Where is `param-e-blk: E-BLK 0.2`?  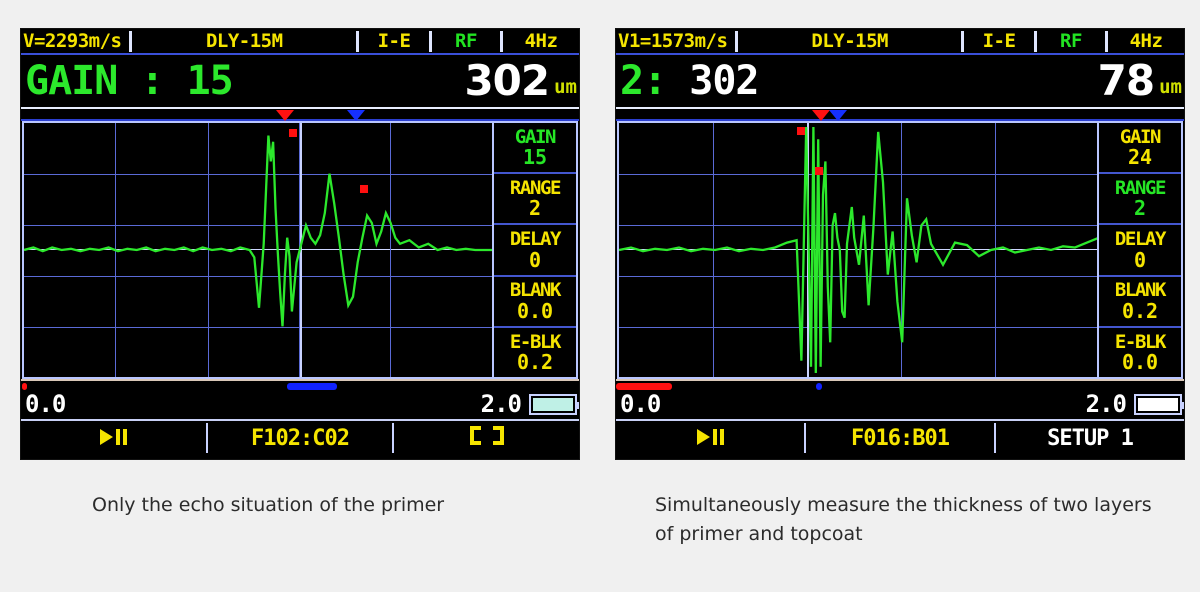 param-e-blk: E-BLK 0.2 is located at coordinates (535, 352).